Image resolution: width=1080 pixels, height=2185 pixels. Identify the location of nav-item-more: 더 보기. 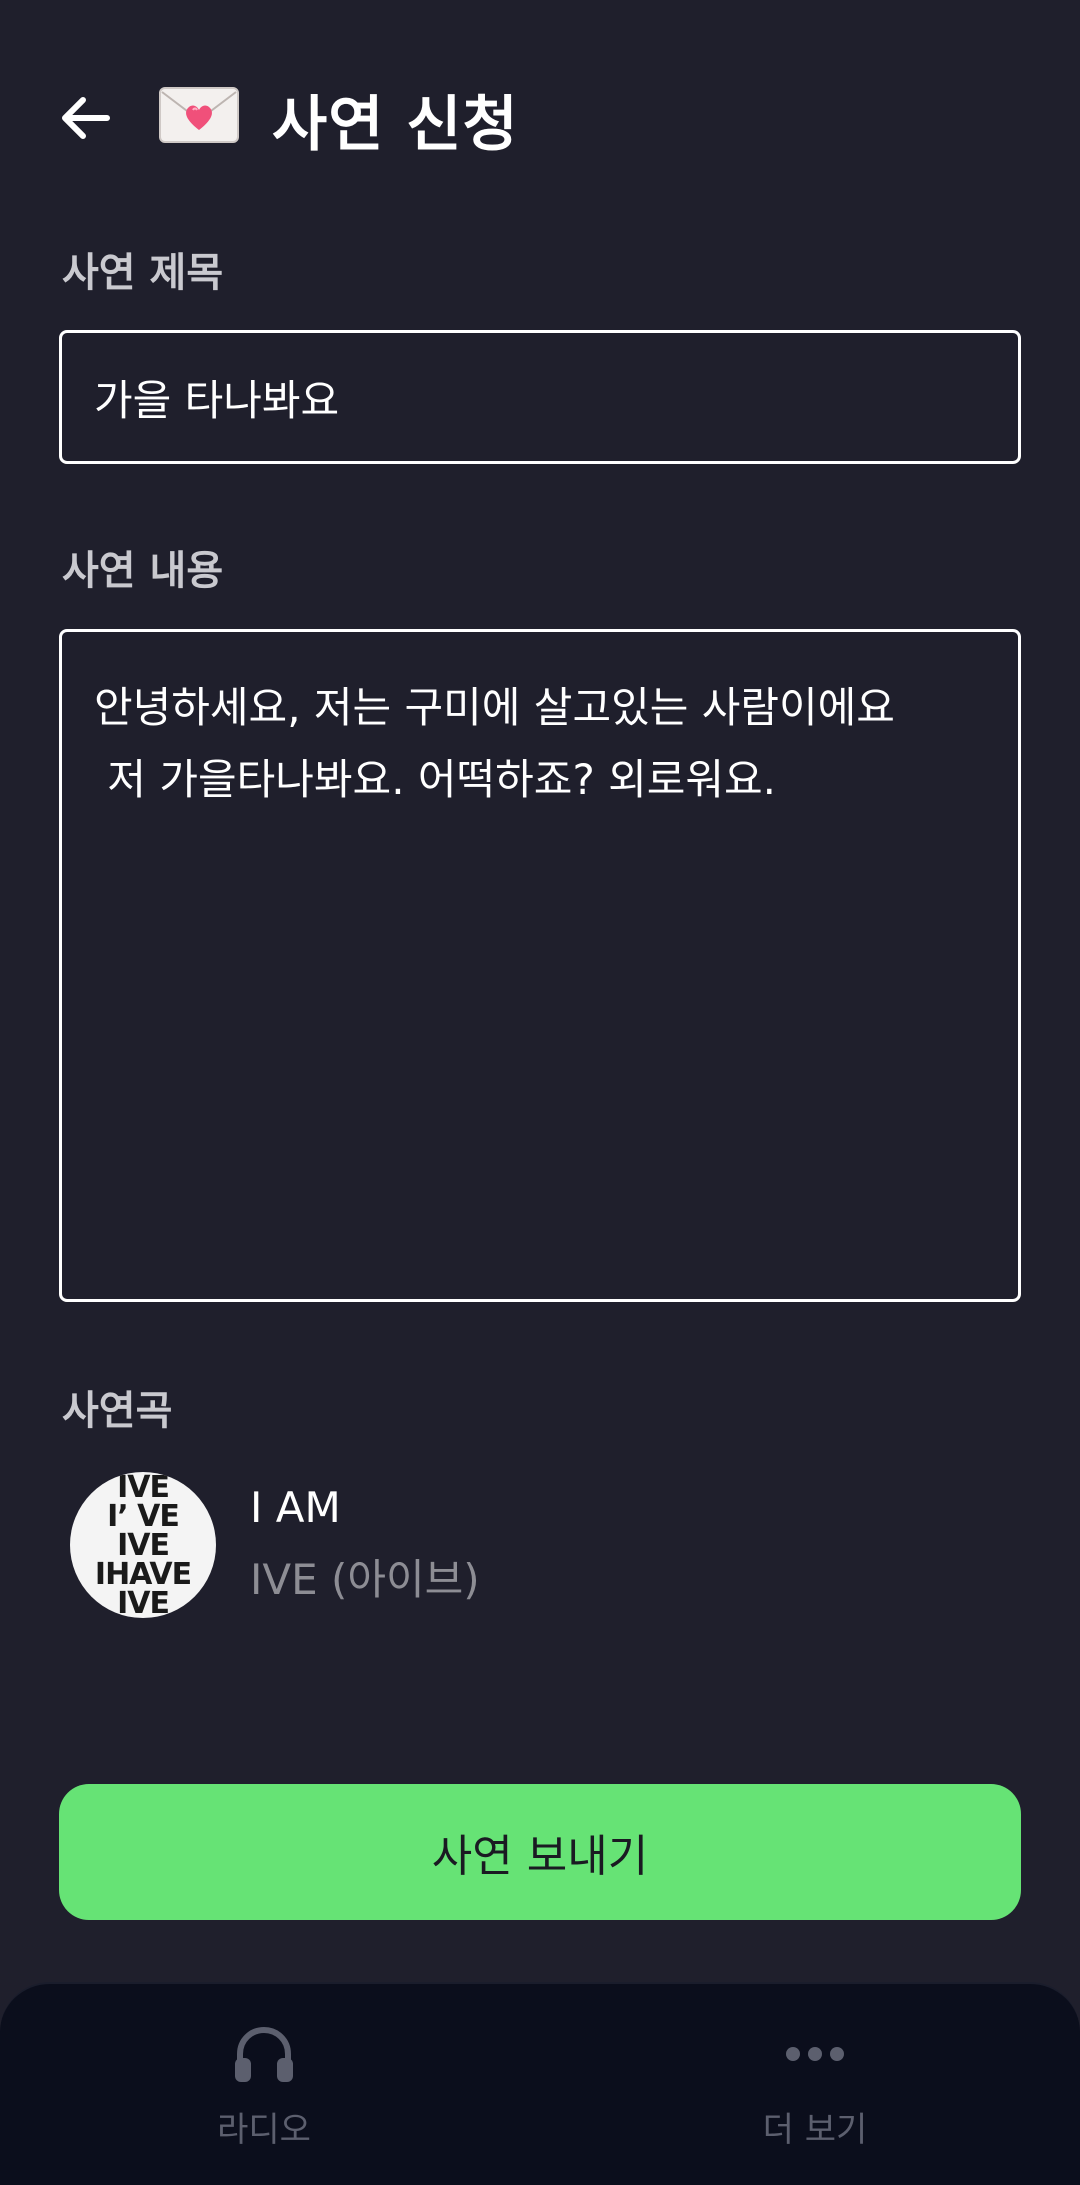
(815, 2089).